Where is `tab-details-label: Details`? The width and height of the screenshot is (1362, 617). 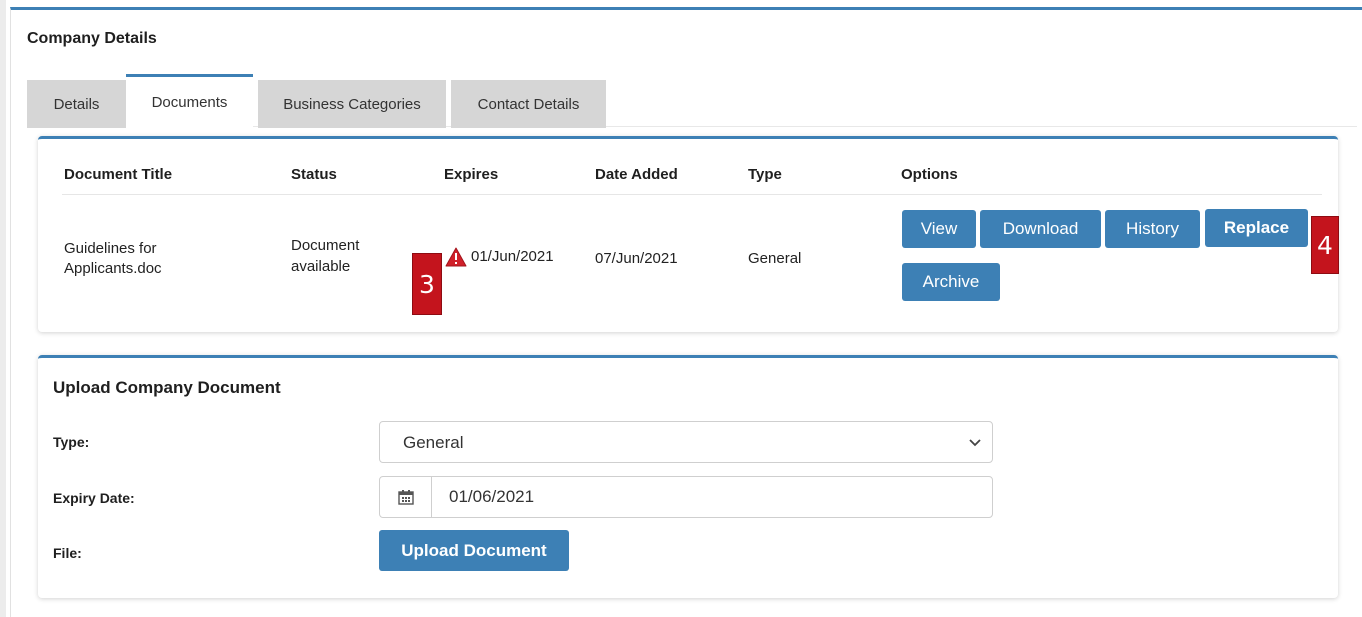
tab-details-label: Details is located at coordinates (76, 104).